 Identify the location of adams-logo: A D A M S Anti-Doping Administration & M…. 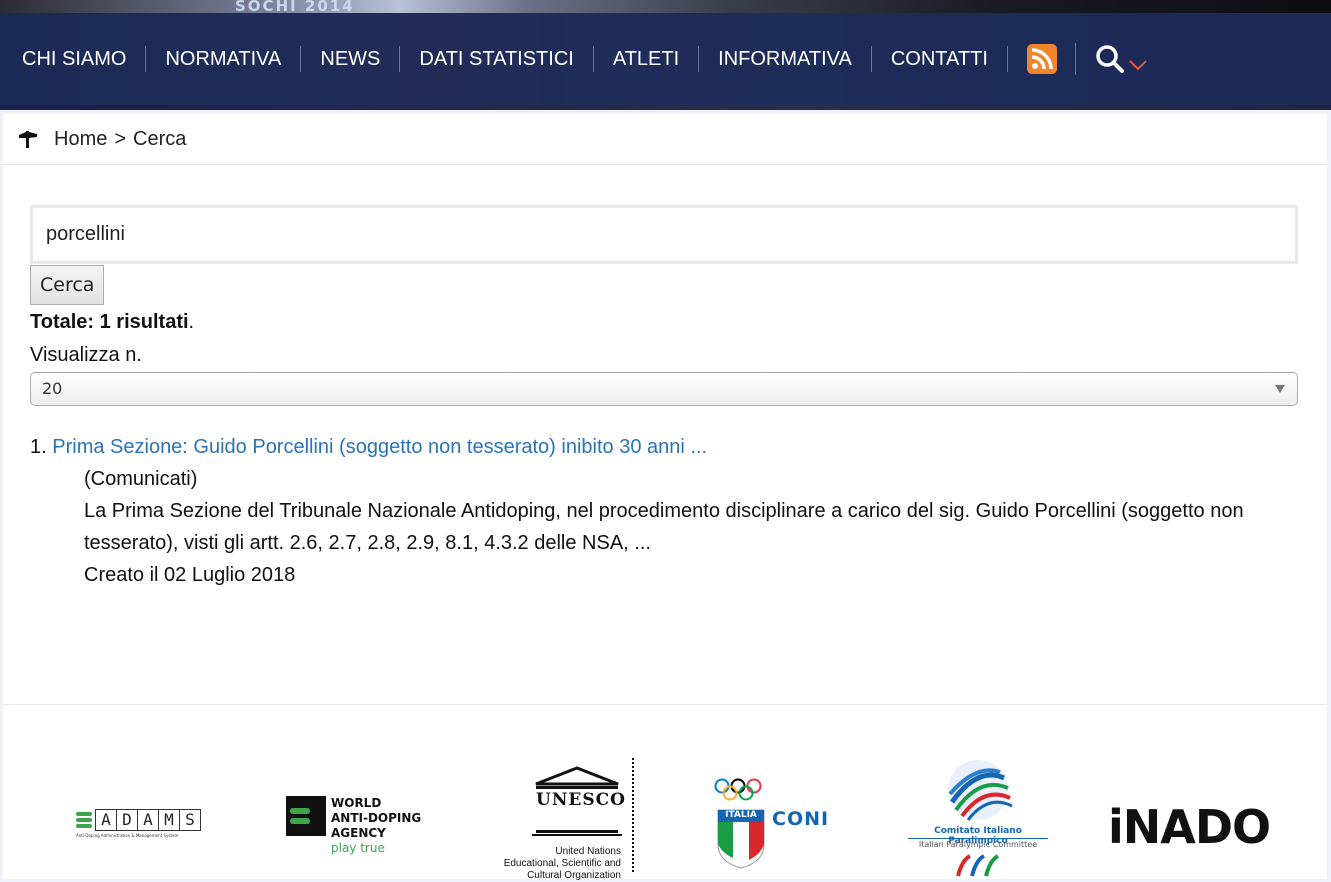
(146, 829).